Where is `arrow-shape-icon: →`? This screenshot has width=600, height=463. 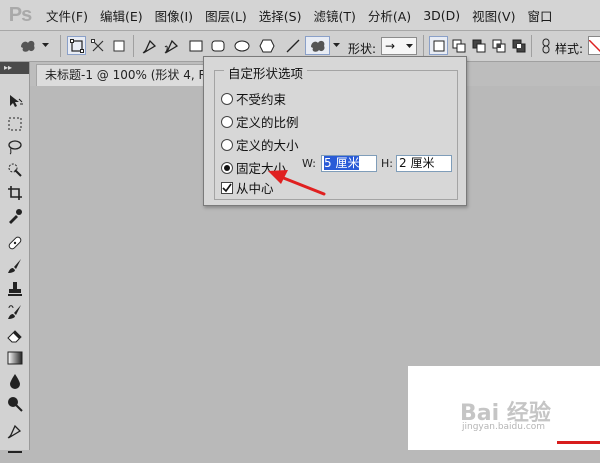 arrow-shape-icon: → is located at coordinates (390, 46).